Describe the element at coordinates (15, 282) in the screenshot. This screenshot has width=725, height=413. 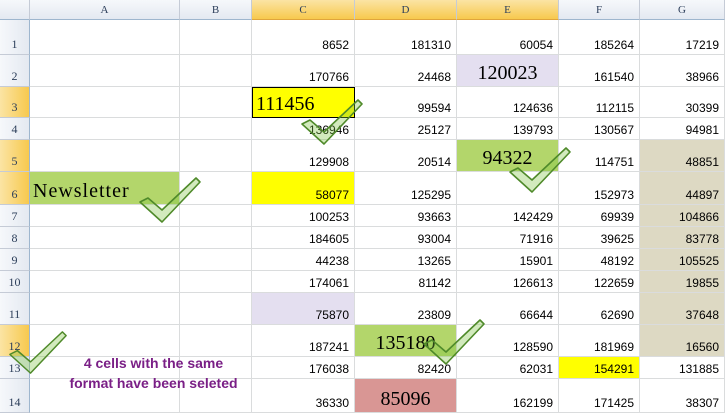
I see `row-header-10: 10` at that location.